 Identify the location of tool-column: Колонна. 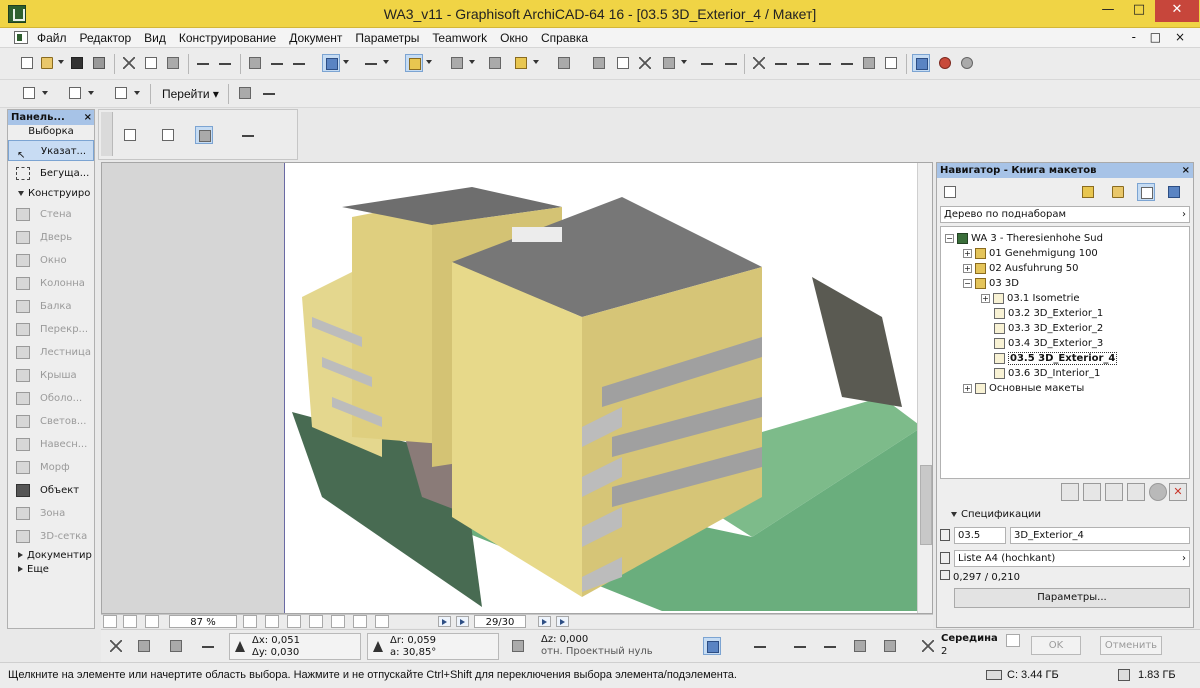
(51, 283).